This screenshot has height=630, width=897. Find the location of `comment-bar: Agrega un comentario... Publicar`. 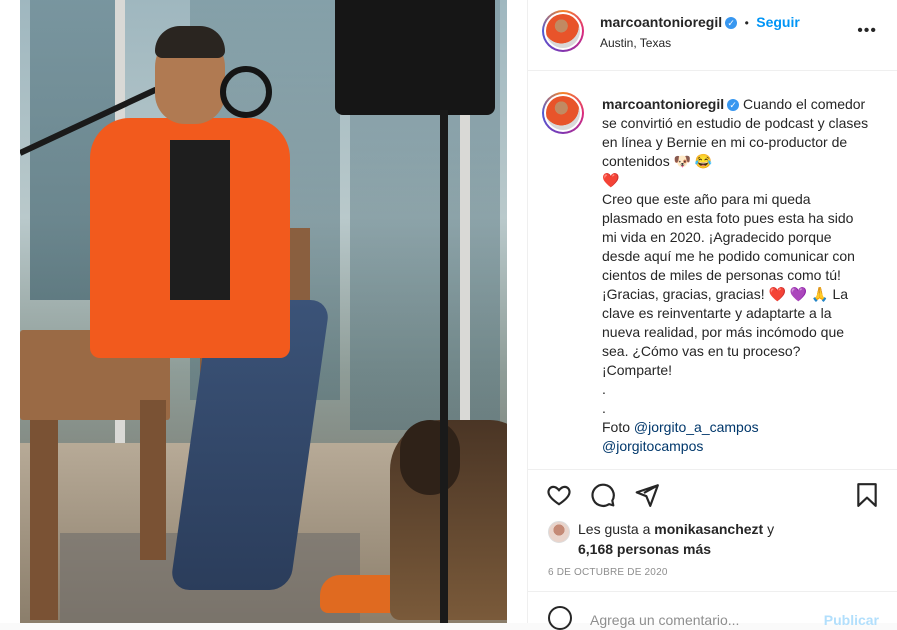

comment-bar: Agrega un comentario... Publicar is located at coordinates (712, 610).